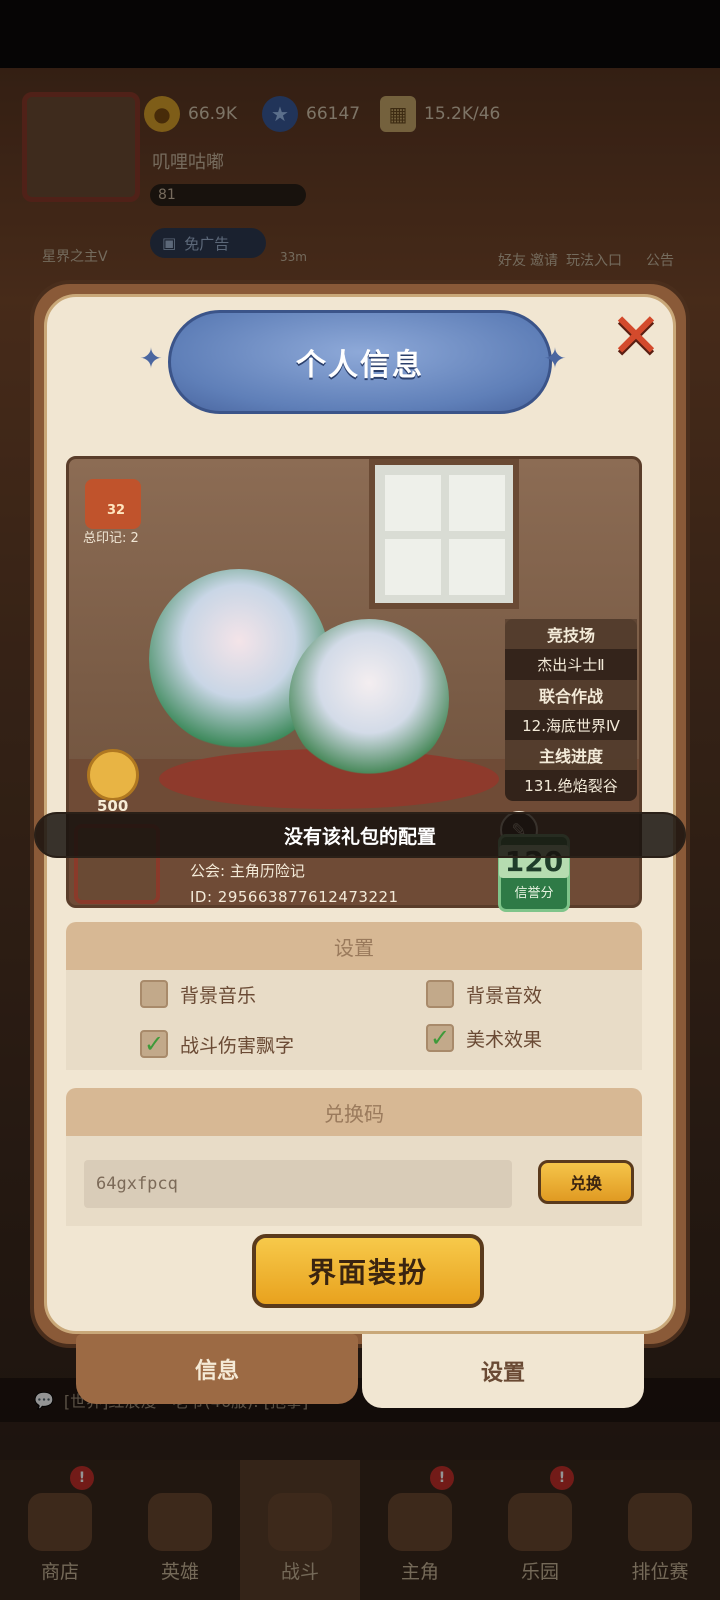 This screenshot has height=1600, width=720. What do you see at coordinates (571, 725) in the screenshot?
I see `stat-value: 12.海底世界Ⅳ` at bounding box center [571, 725].